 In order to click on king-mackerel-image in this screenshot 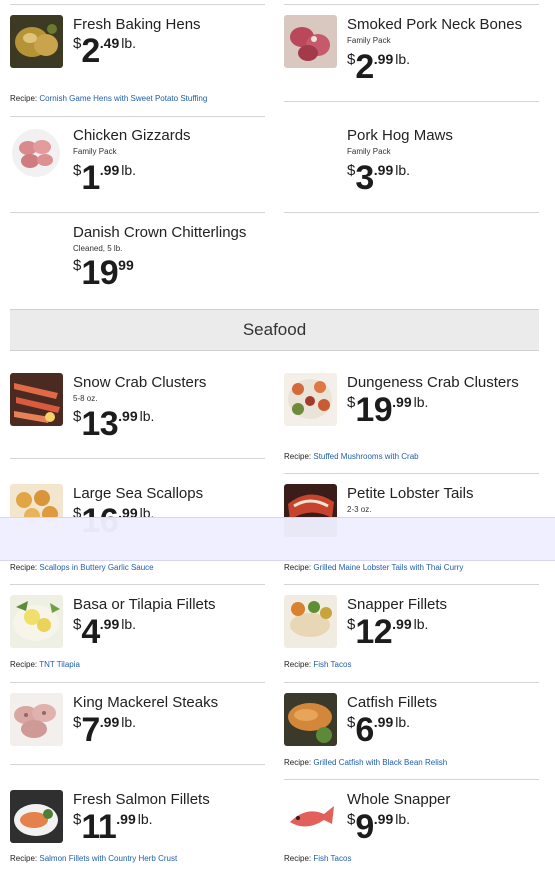, I will do `click(36, 719)`.